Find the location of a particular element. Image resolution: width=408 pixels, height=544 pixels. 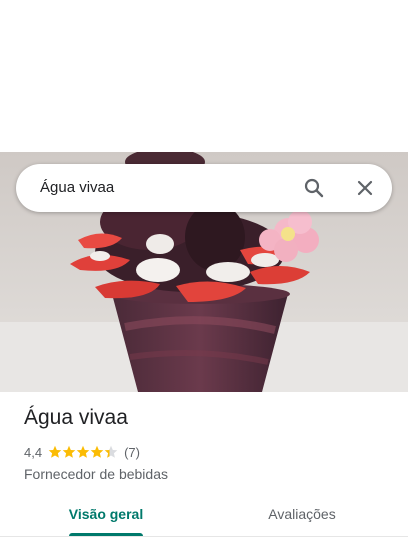

search-icon is located at coordinates (314, 188).